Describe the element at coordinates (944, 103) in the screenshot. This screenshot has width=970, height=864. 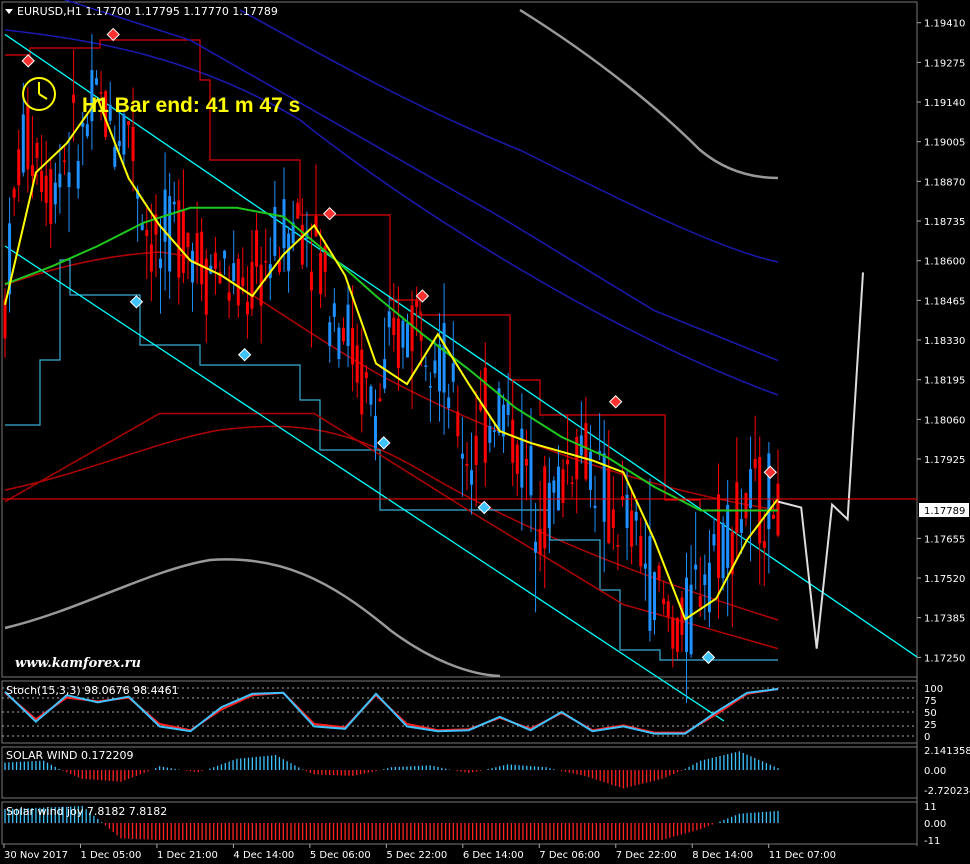
I see `y-tick-label: 1.19140` at that location.